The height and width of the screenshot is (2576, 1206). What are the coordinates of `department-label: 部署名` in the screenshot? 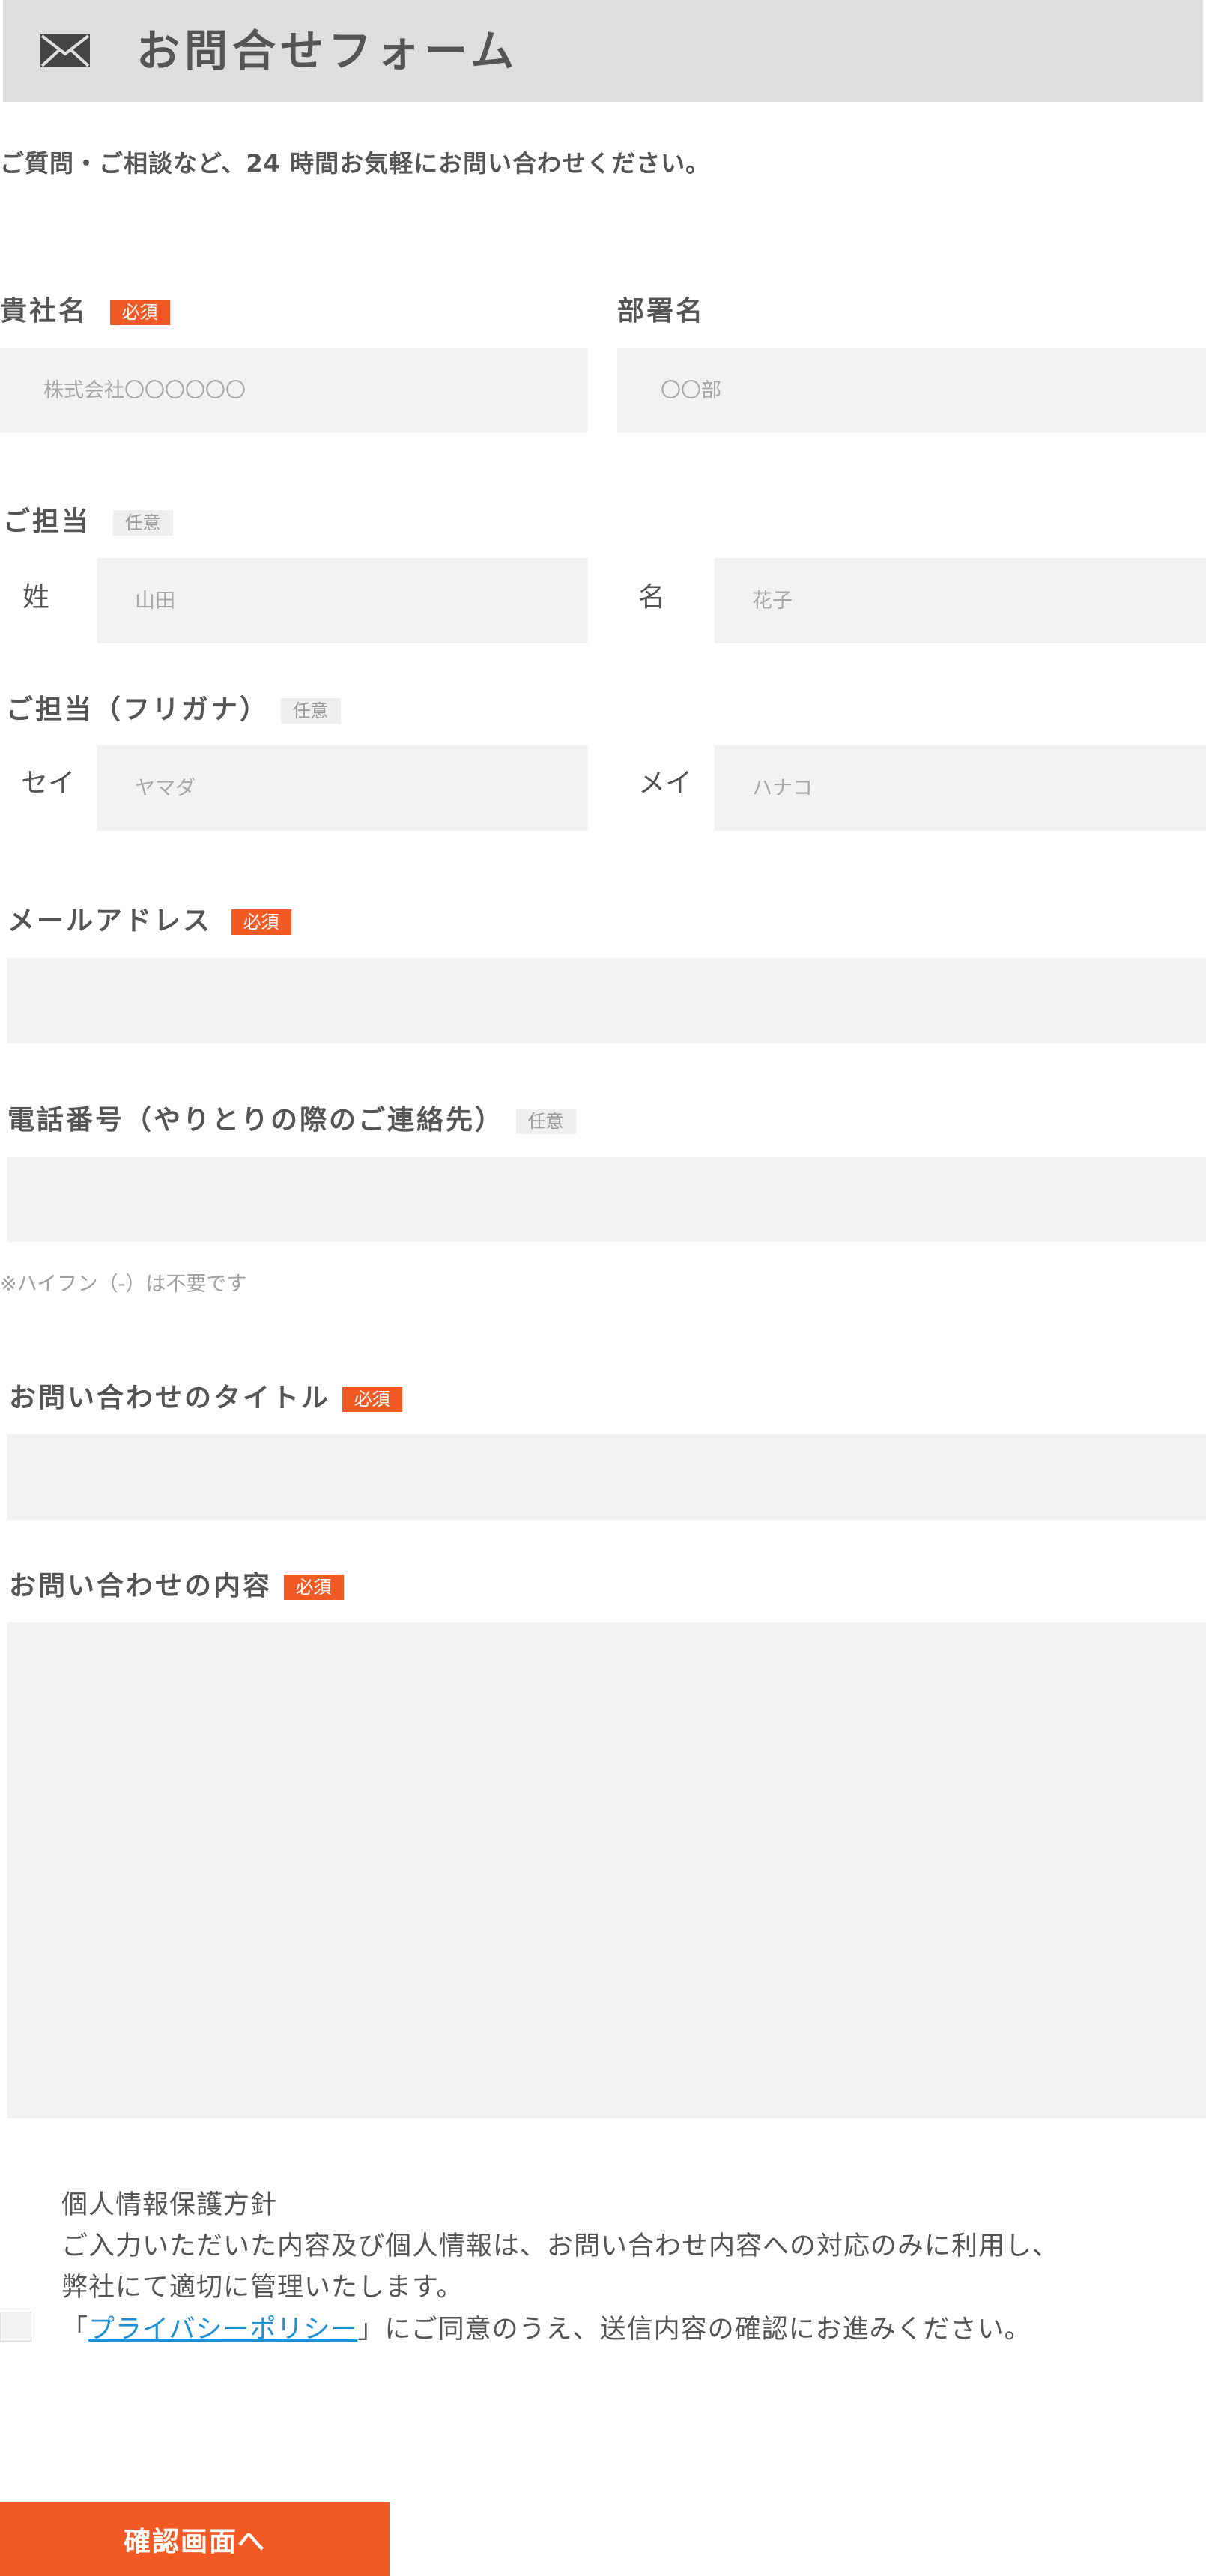 It's located at (662, 311).